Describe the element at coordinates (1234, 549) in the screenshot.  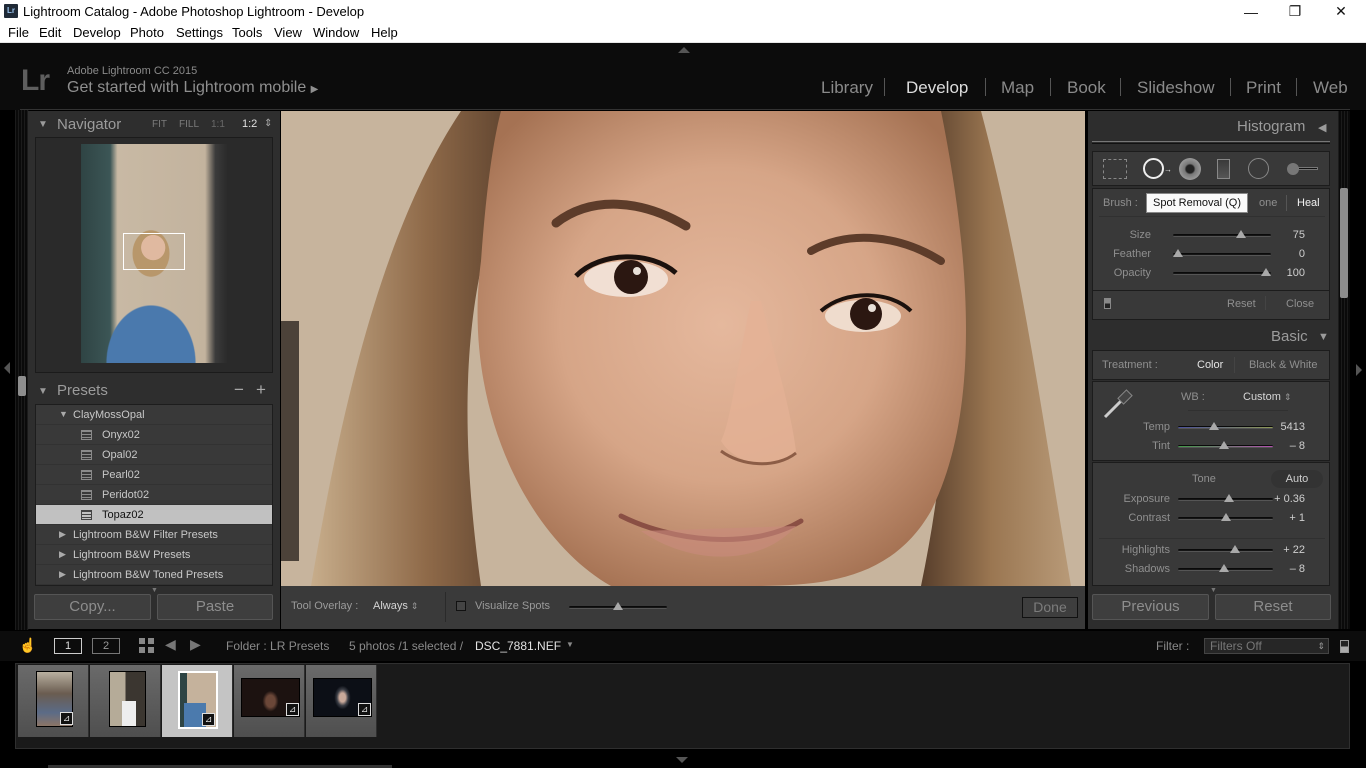
I see `slider-thumb-highlights` at that location.